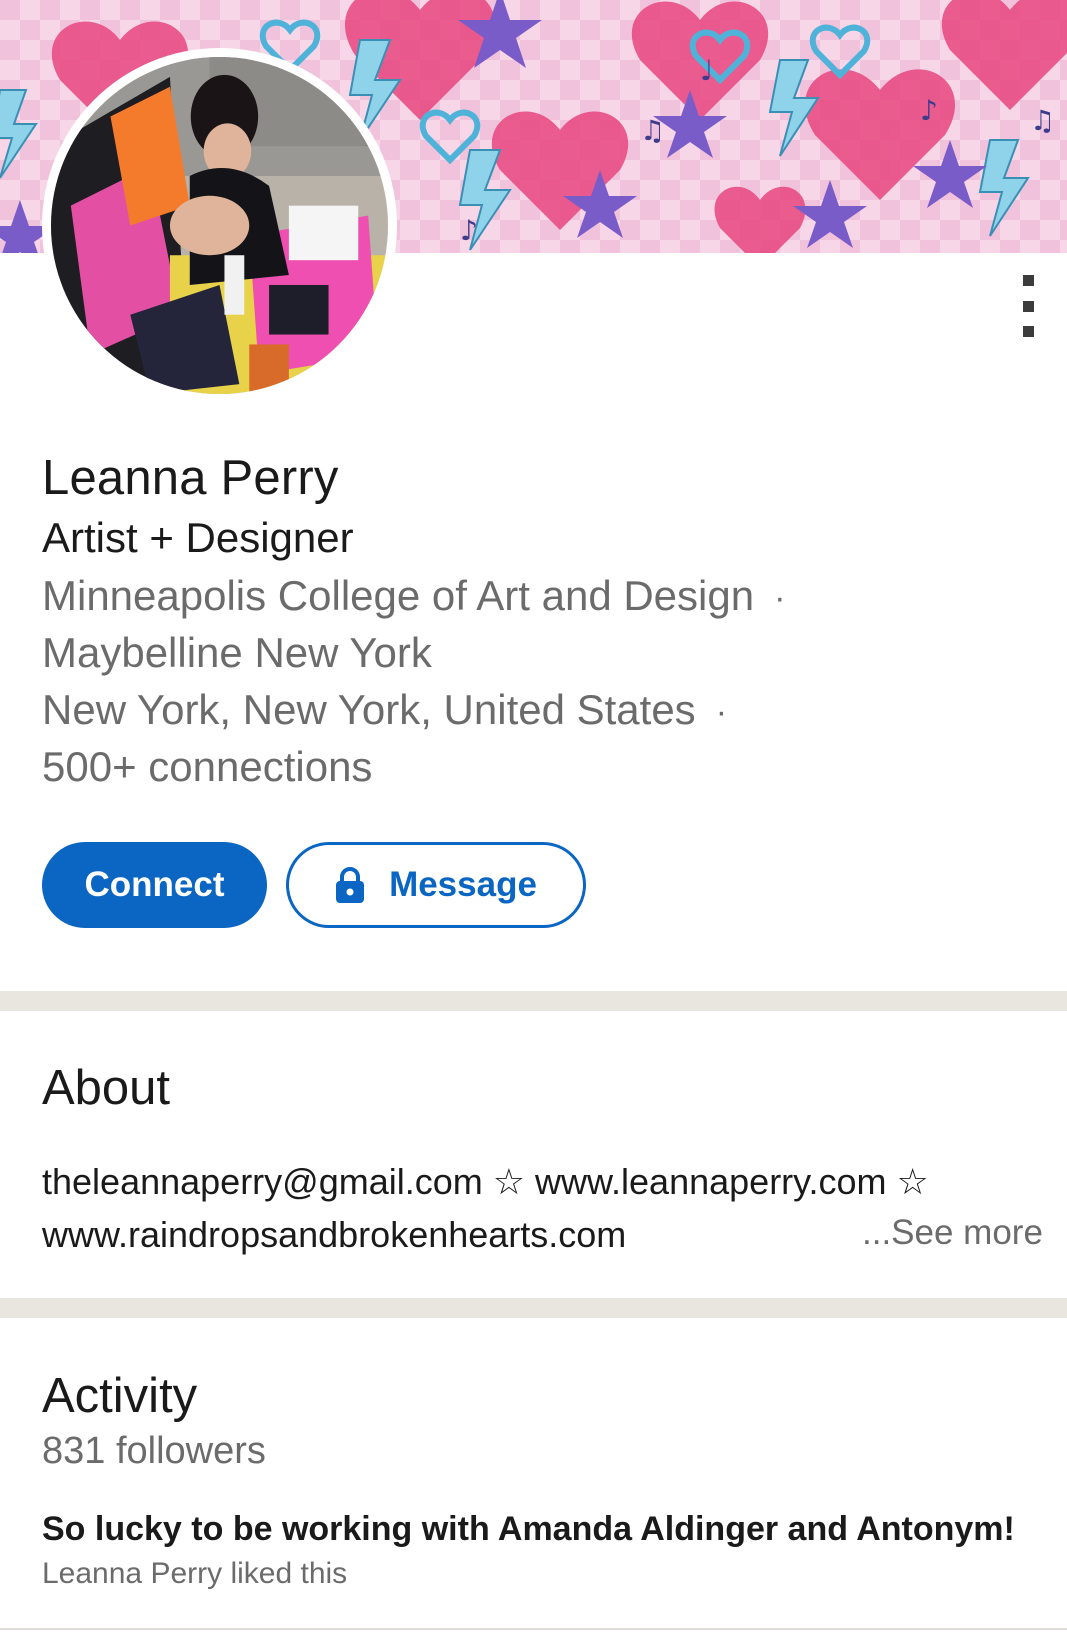 The height and width of the screenshot is (1643, 1067). What do you see at coordinates (154, 1451) in the screenshot?
I see `followers-count: 831 followers` at bounding box center [154, 1451].